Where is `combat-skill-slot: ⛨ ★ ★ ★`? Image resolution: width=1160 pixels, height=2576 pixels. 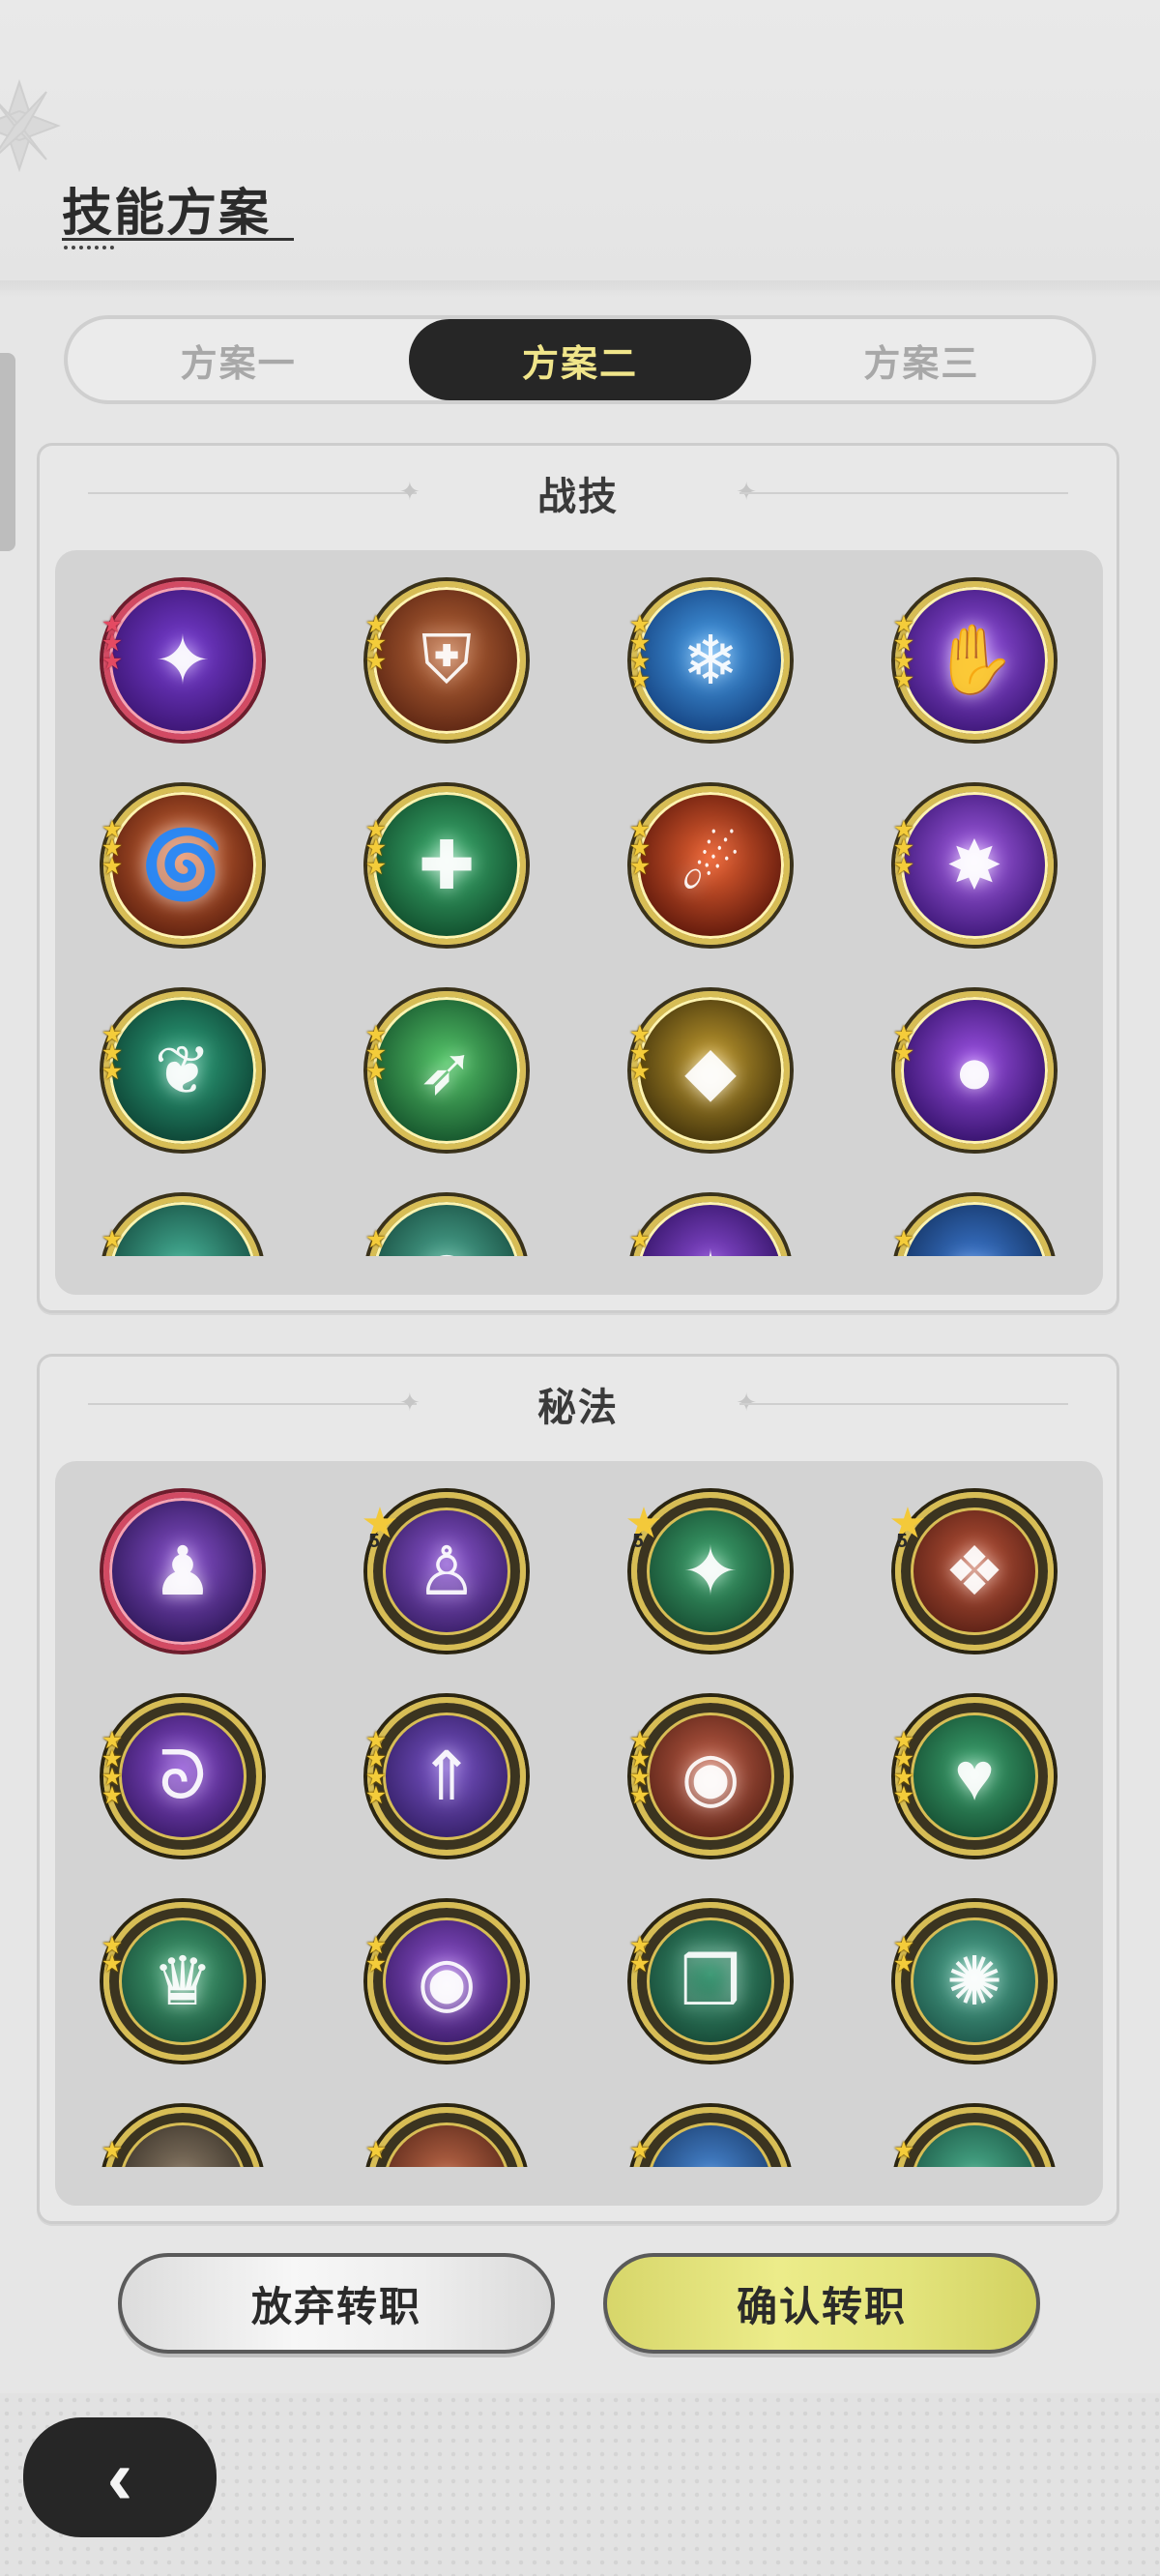
combat-skill-slot: ⛨ ★ ★ ★ is located at coordinates (445, 660).